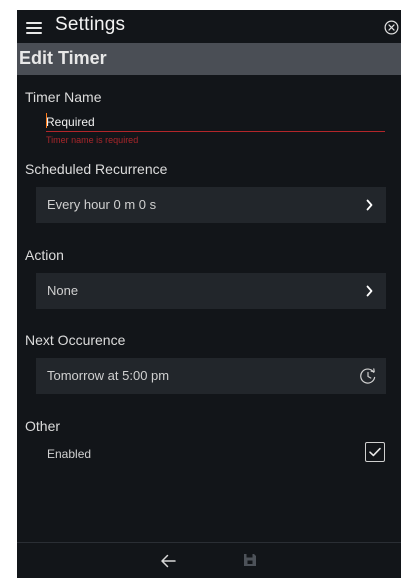 The image size is (401, 578). I want to click on action-value: None, so click(63, 290).